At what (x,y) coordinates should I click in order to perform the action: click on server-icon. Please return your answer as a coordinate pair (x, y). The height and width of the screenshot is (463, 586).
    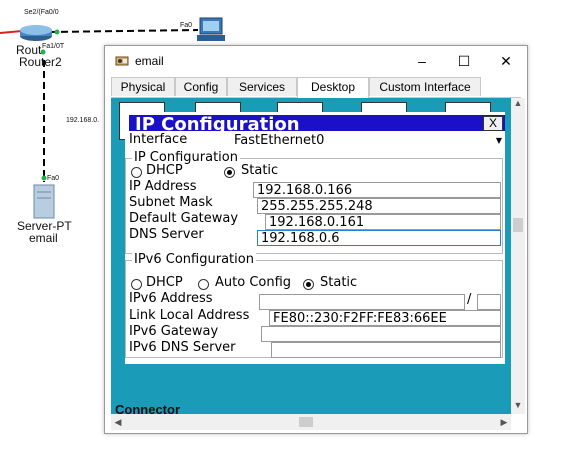
    Looking at the image, I should click on (44, 201).